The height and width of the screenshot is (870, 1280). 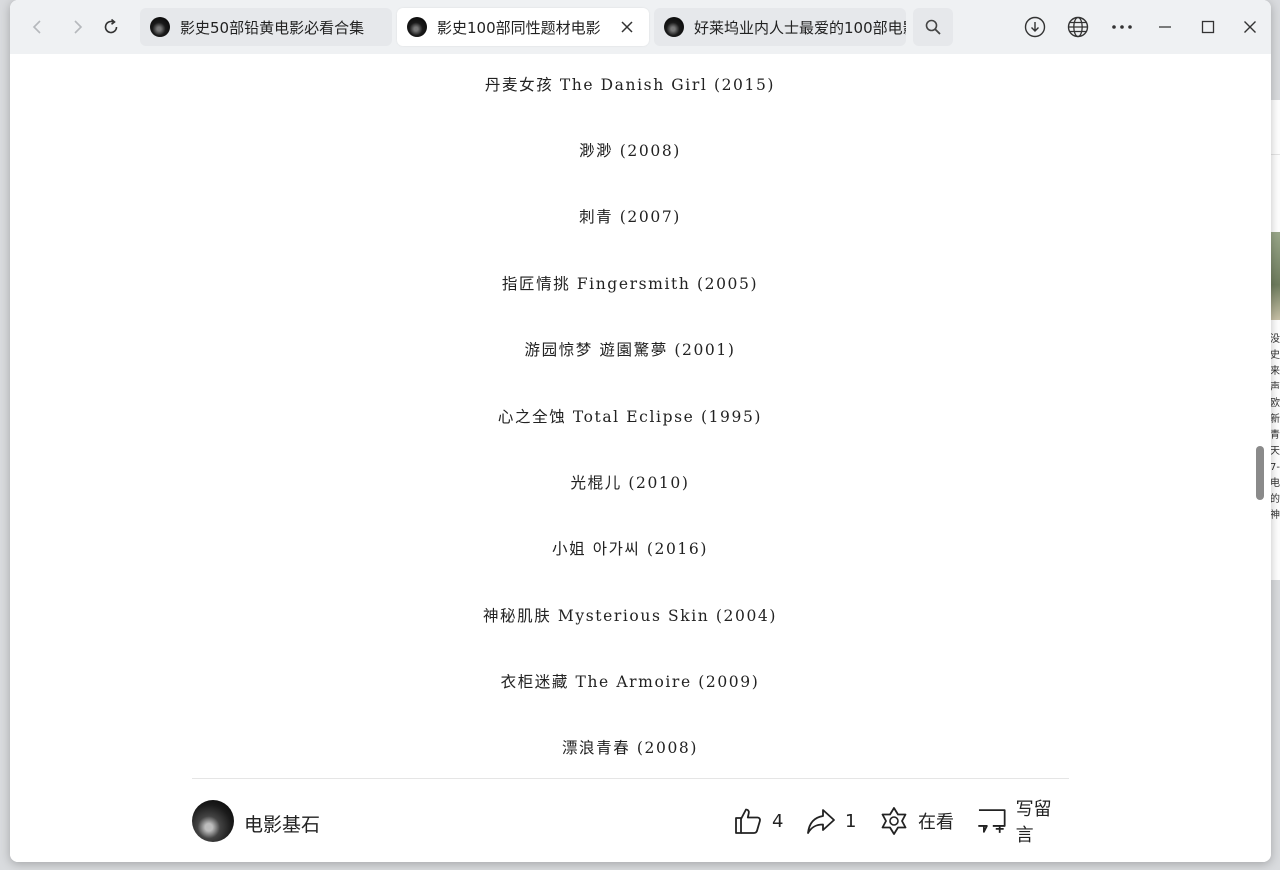 I want to click on maximize-button, so click(x=1208, y=27).